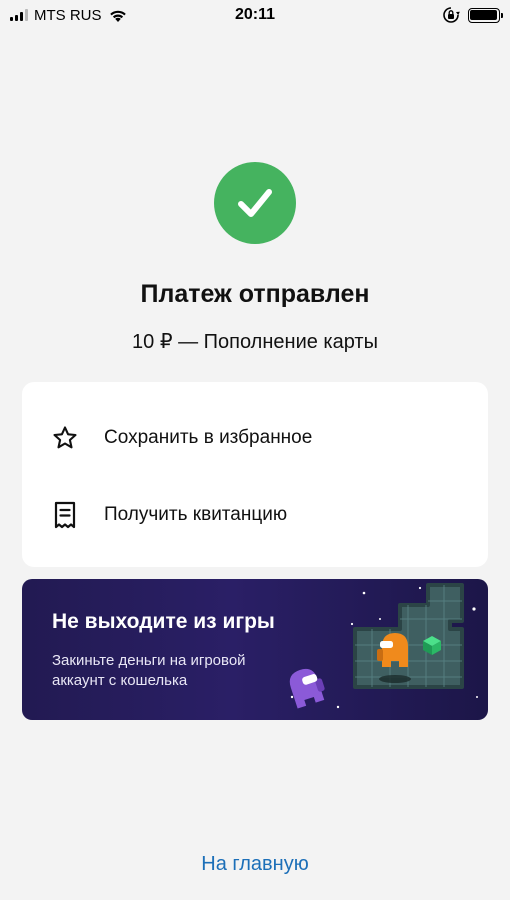  What do you see at coordinates (307, 688) in the screenshot?
I see `purple-character` at bounding box center [307, 688].